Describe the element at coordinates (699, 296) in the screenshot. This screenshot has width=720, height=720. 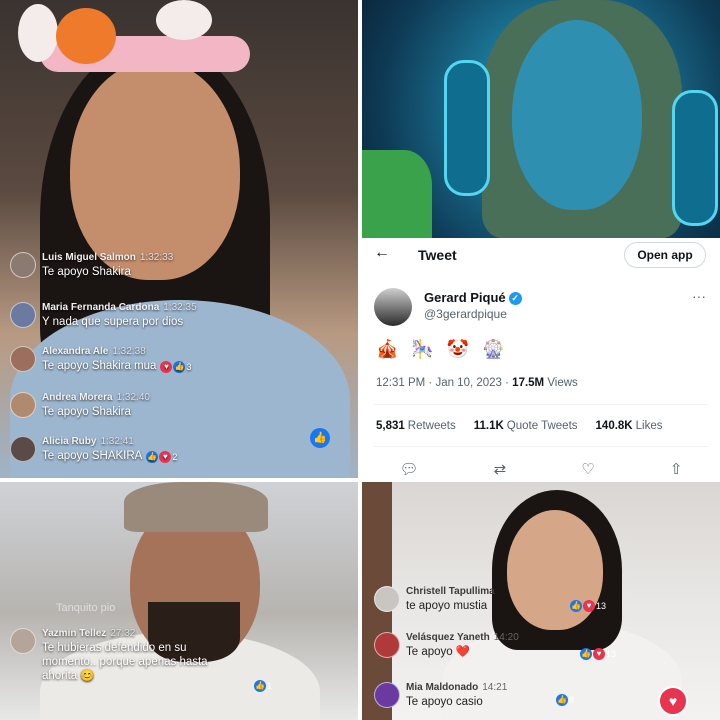
I see `more-options-icon: ···` at that location.